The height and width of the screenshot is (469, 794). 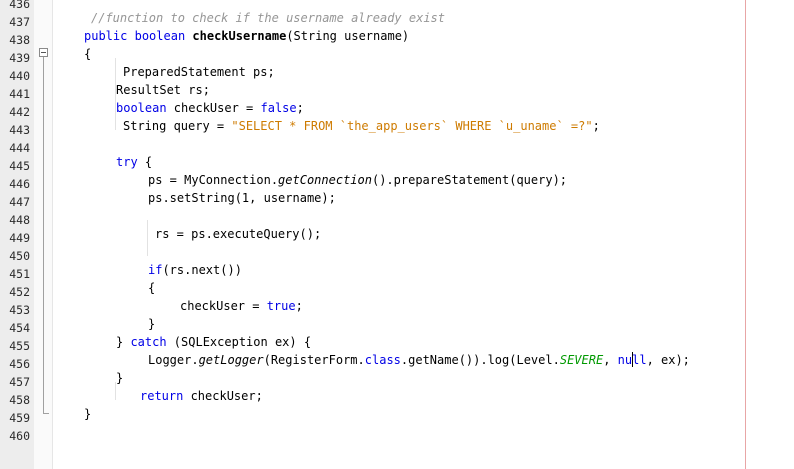 What do you see at coordinates (19, 346) in the screenshot?
I see `line-number: 455` at bounding box center [19, 346].